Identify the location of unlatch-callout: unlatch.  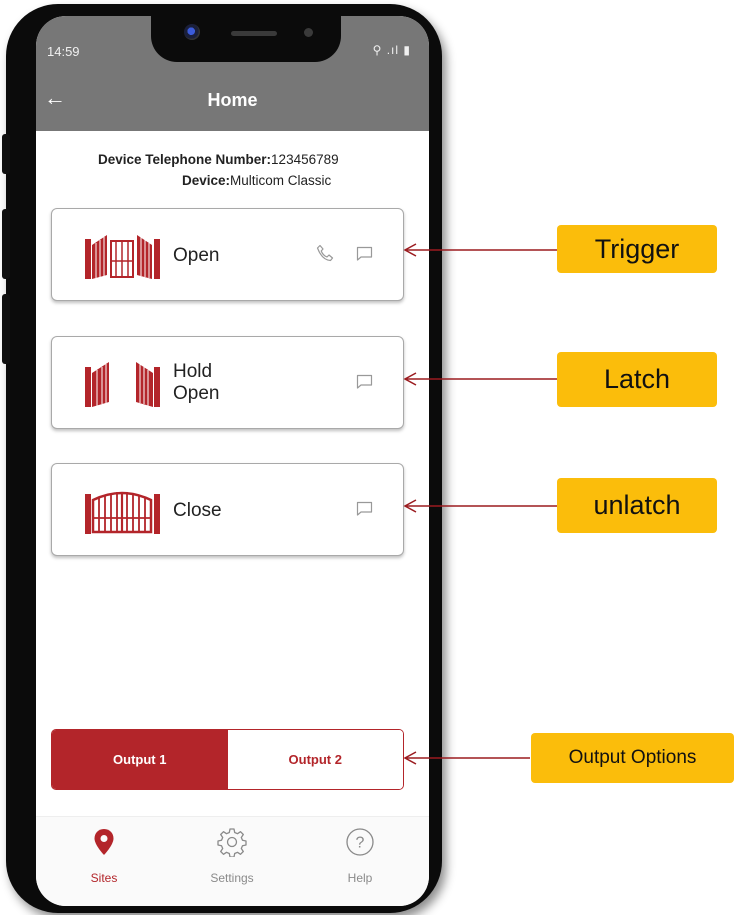
(637, 505).